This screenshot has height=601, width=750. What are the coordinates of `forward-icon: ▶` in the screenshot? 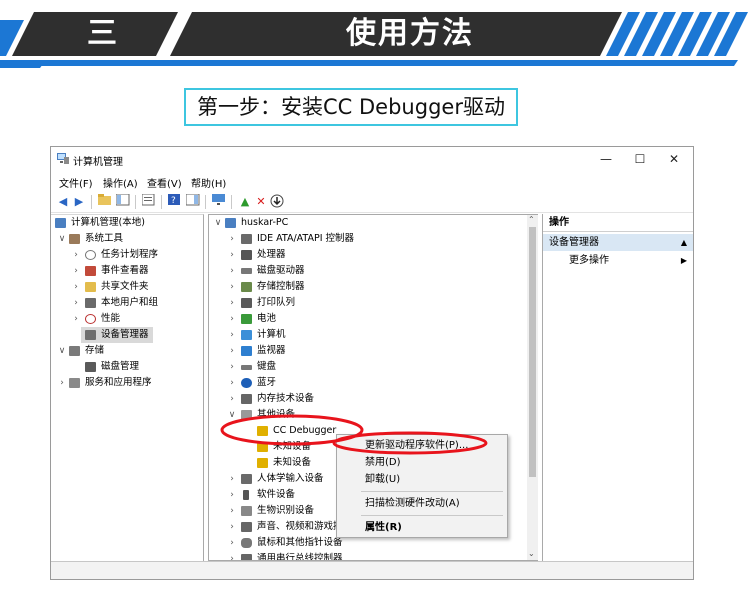 It's located at (79, 202).